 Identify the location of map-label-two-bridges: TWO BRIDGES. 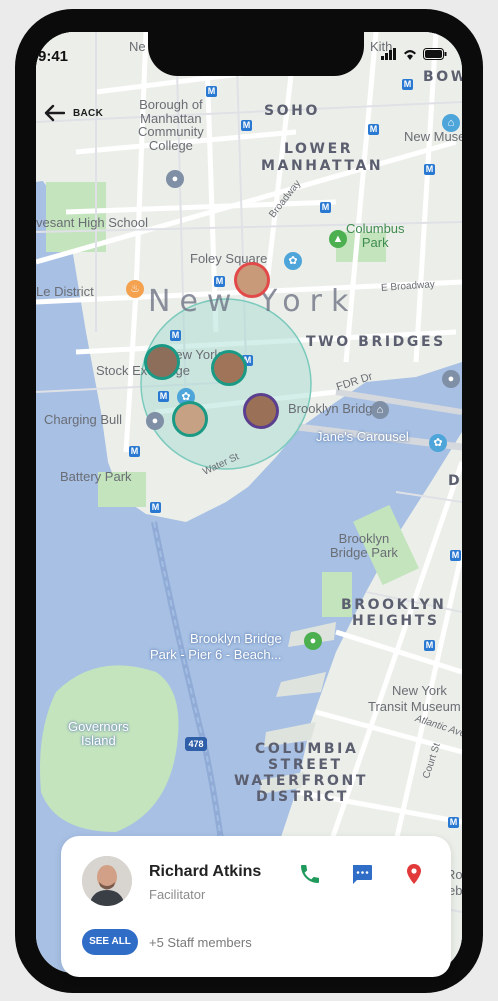
(376, 342).